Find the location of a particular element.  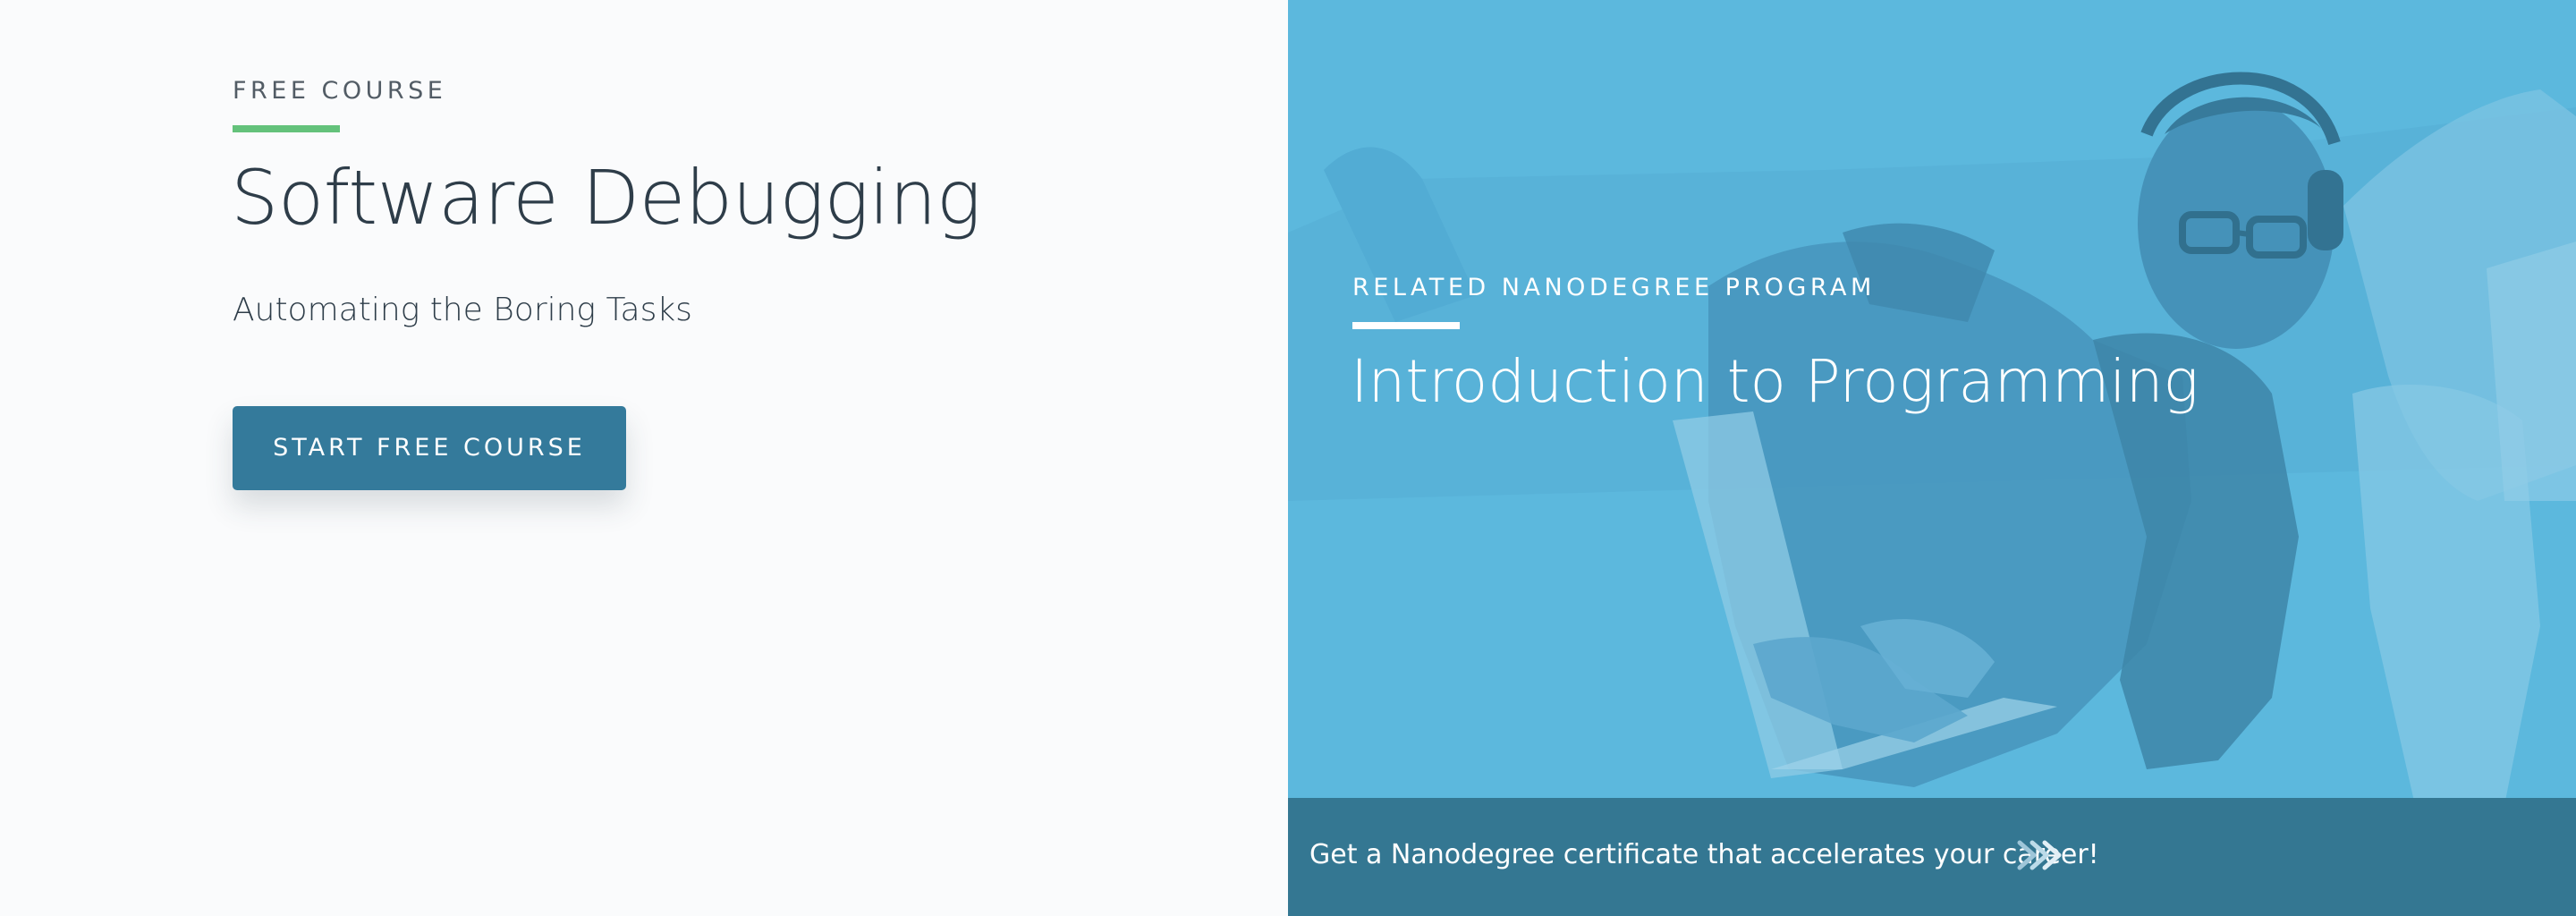

course-title: Software Debugging is located at coordinates (606, 198).